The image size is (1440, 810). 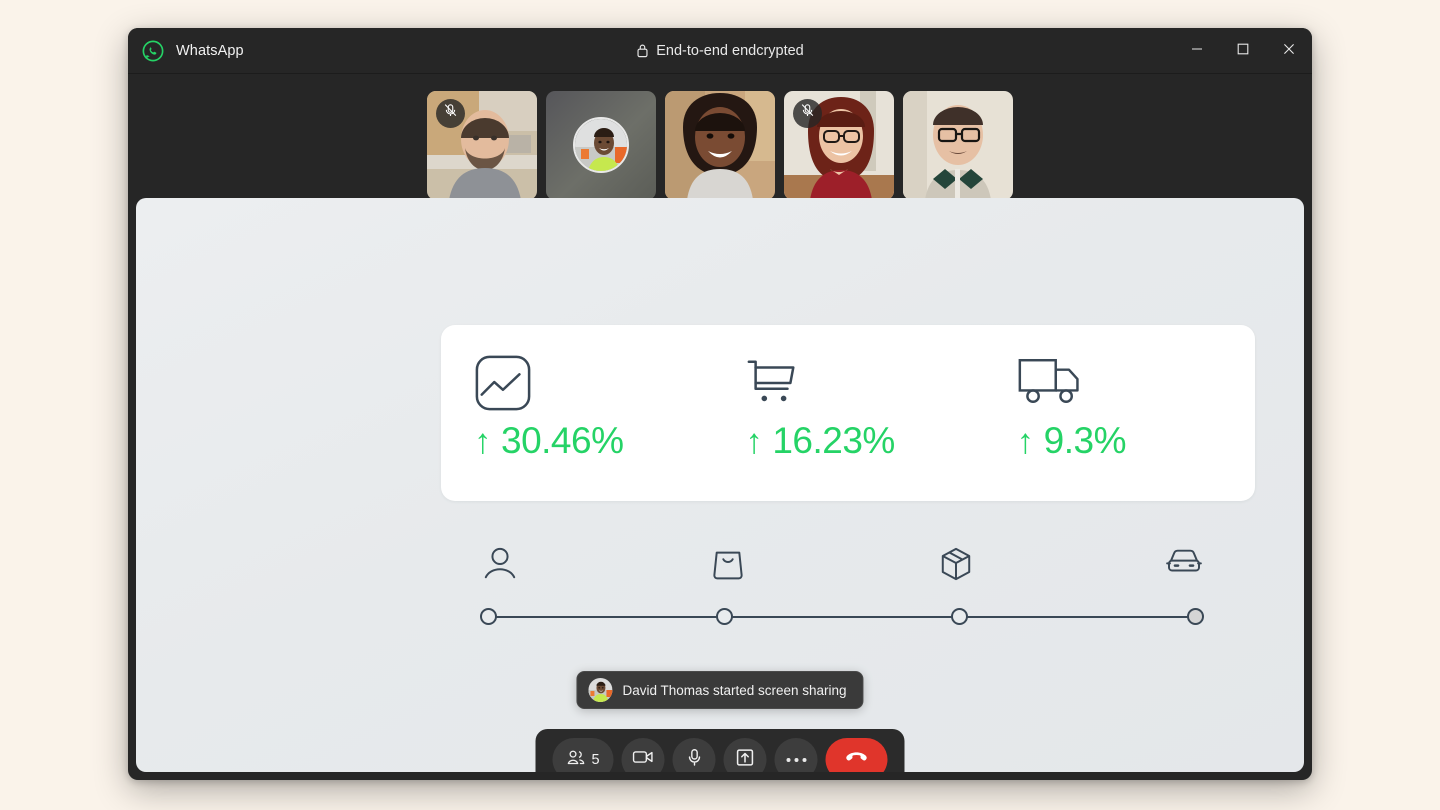 I want to click on more-dots-icon, so click(x=796, y=759).